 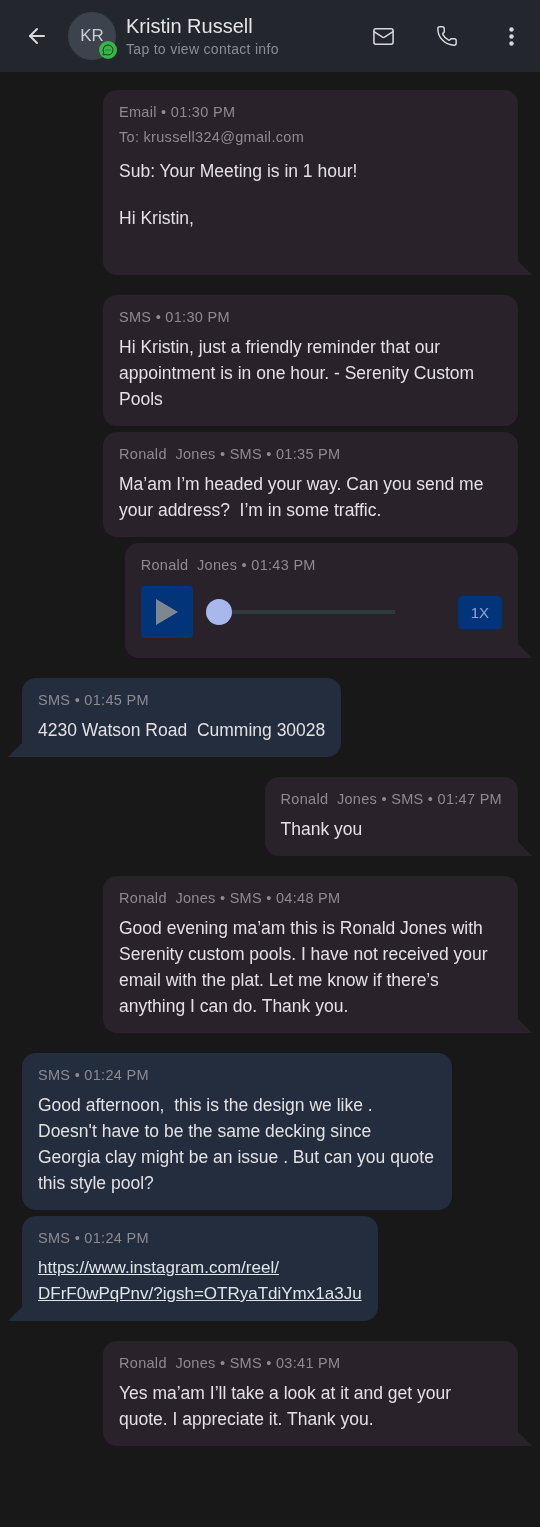 What do you see at coordinates (236, 1144) in the screenshot?
I see `message-text: Good afternoon, this is the design we like . Doesn't have to be the same decking since Georgia clay might be an issue . But can you quote this style pool?` at bounding box center [236, 1144].